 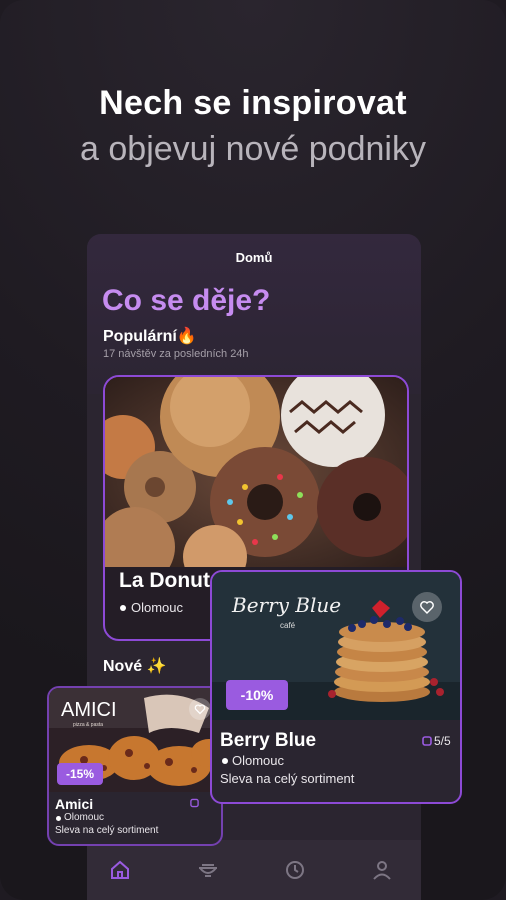 I want to click on amici-logo: AMICI, so click(x=89, y=710).